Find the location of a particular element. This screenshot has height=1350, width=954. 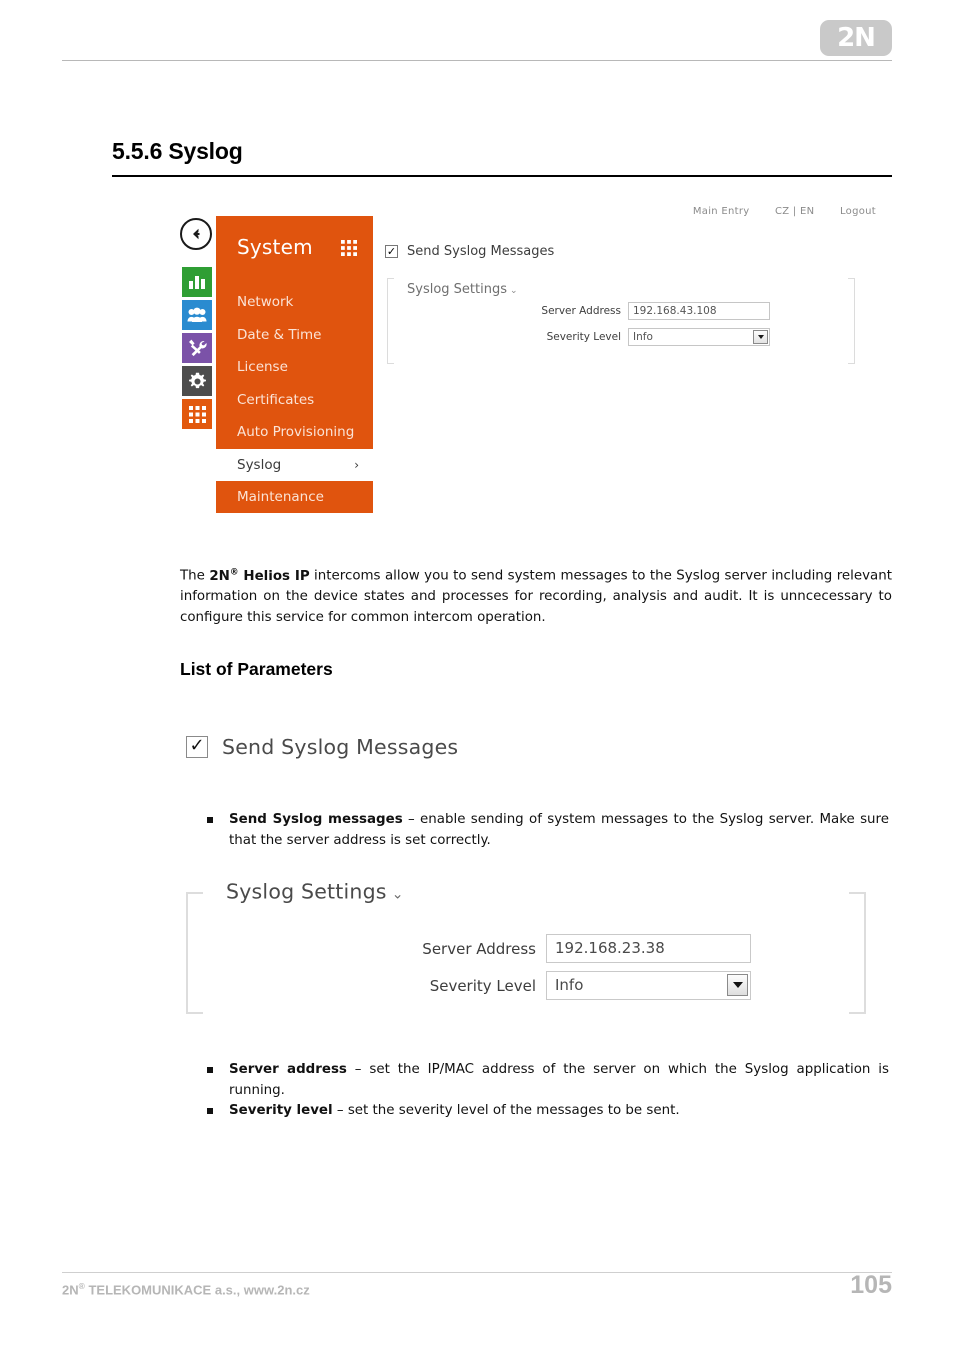

menu-item-label: Network is located at coordinates (265, 302).